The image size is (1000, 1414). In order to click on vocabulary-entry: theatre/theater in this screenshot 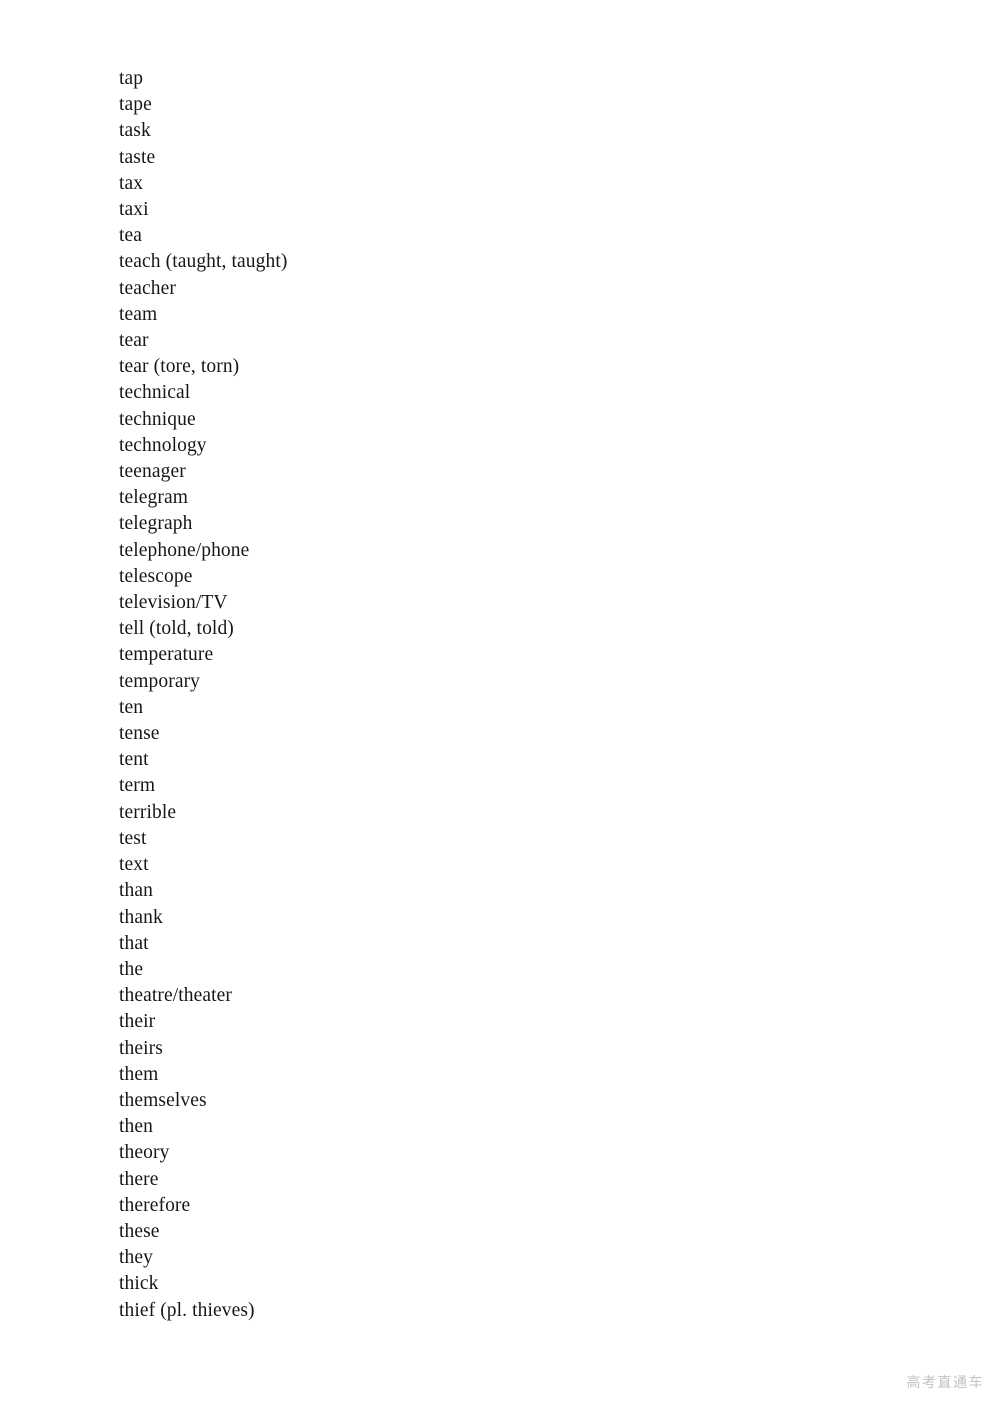, I will do `click(176, 996)`.